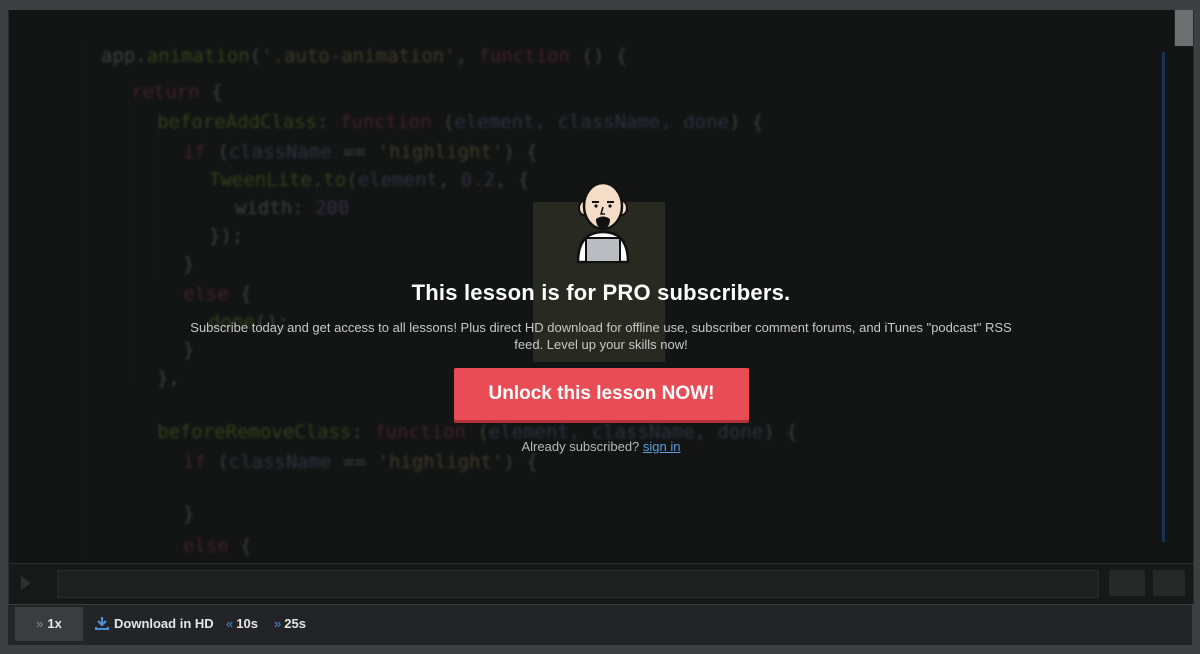 The width and height of the screenshot is (1200, 654). Describe the element at coordinates (247, 623) in the screenshot. I see `rewind-label: 10s` at that location.